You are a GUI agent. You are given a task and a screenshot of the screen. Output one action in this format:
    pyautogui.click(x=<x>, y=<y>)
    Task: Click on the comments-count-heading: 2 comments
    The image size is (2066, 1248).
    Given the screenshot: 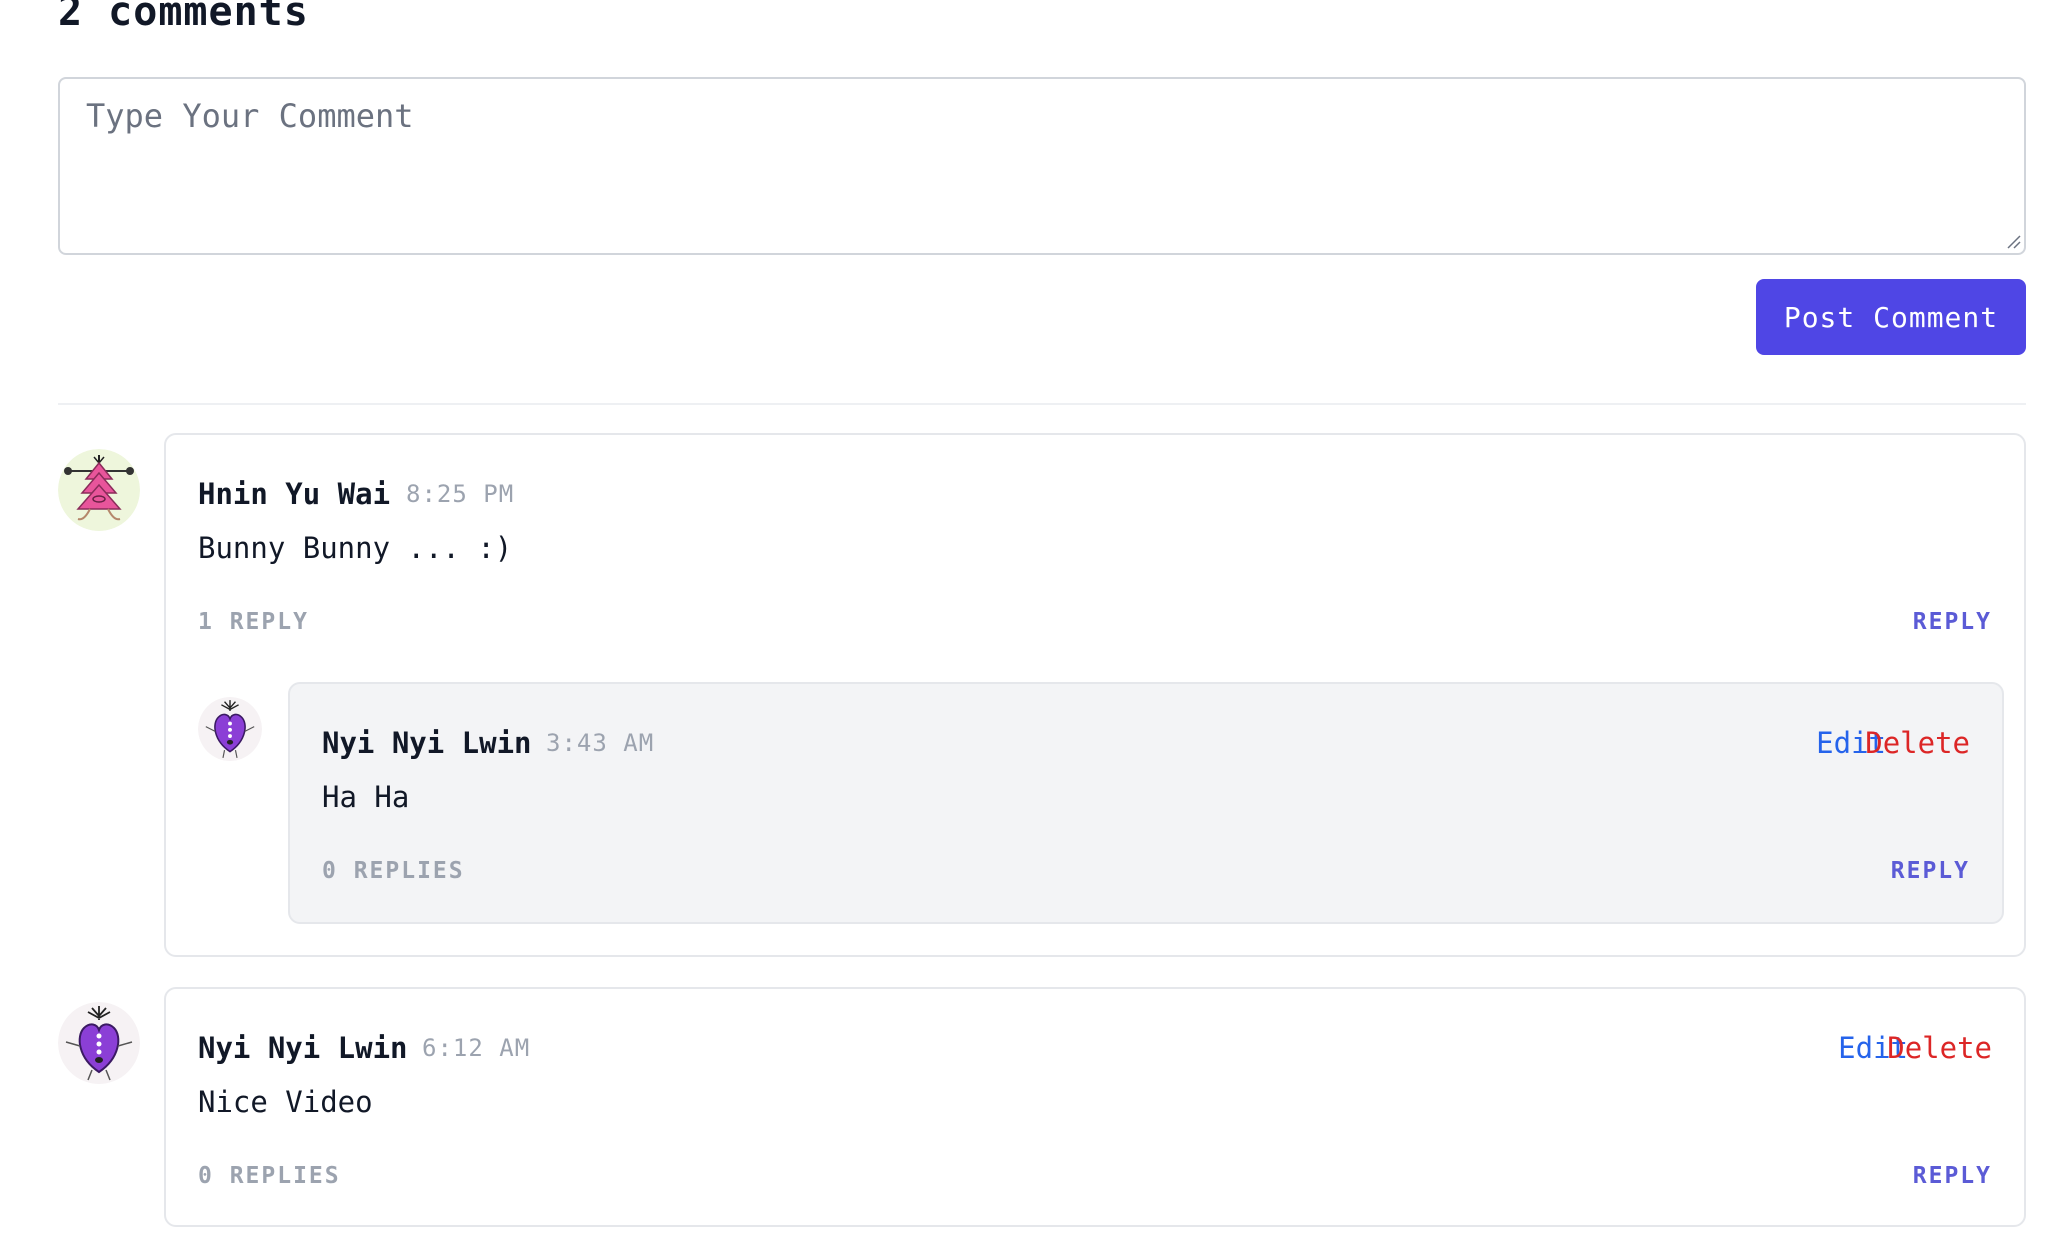 What is the action you would take?
    pyautogui.click(x=183, y=17)
    